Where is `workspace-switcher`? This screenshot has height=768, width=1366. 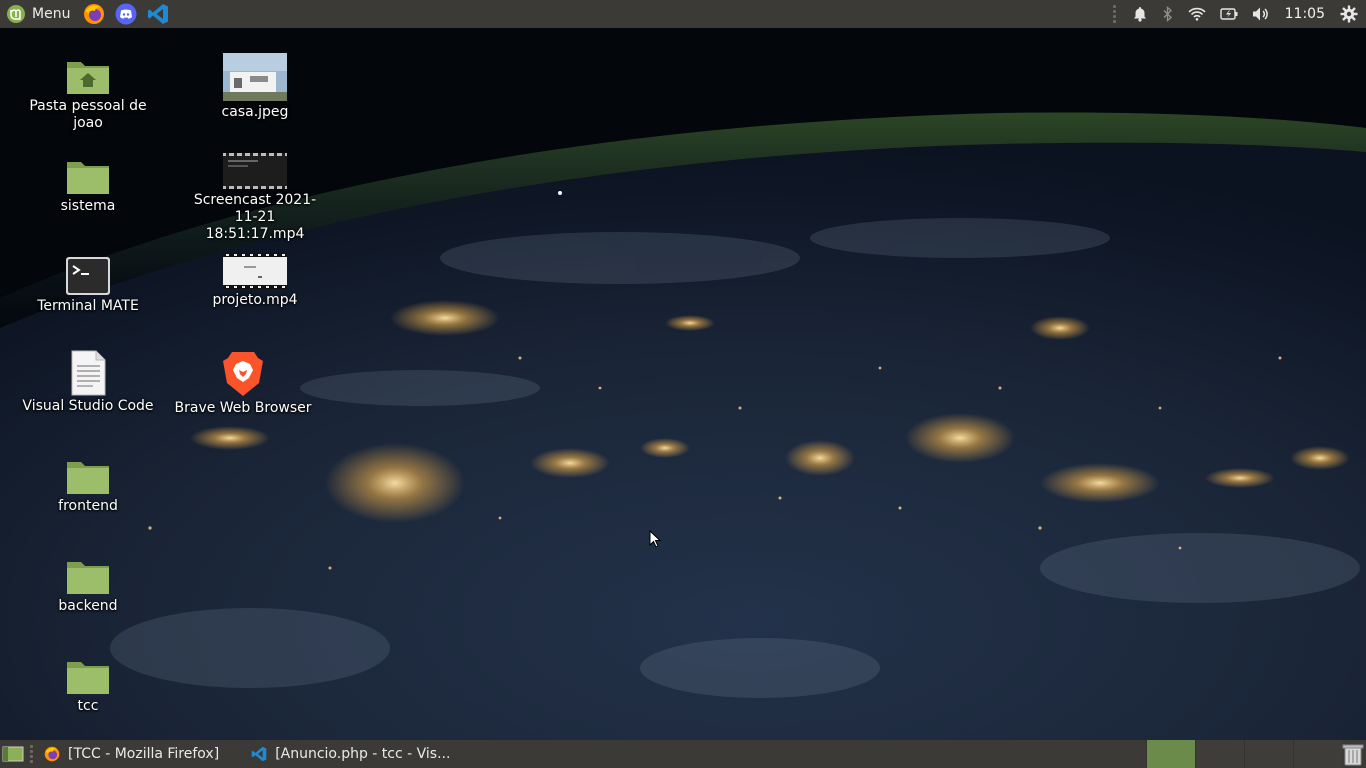
workspace-switcher is located at coordinates (1244, 754).